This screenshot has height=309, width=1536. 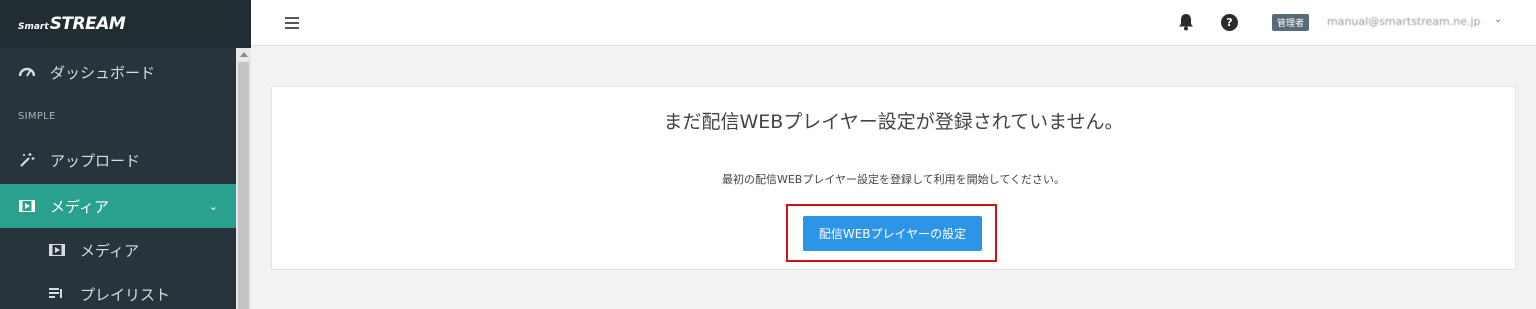 What do you see at coordinates (892, 233) in the screenshot?
I see `player-settings-button: 配信WEBプレイヤーの設定` at bounding box center [892, 233].